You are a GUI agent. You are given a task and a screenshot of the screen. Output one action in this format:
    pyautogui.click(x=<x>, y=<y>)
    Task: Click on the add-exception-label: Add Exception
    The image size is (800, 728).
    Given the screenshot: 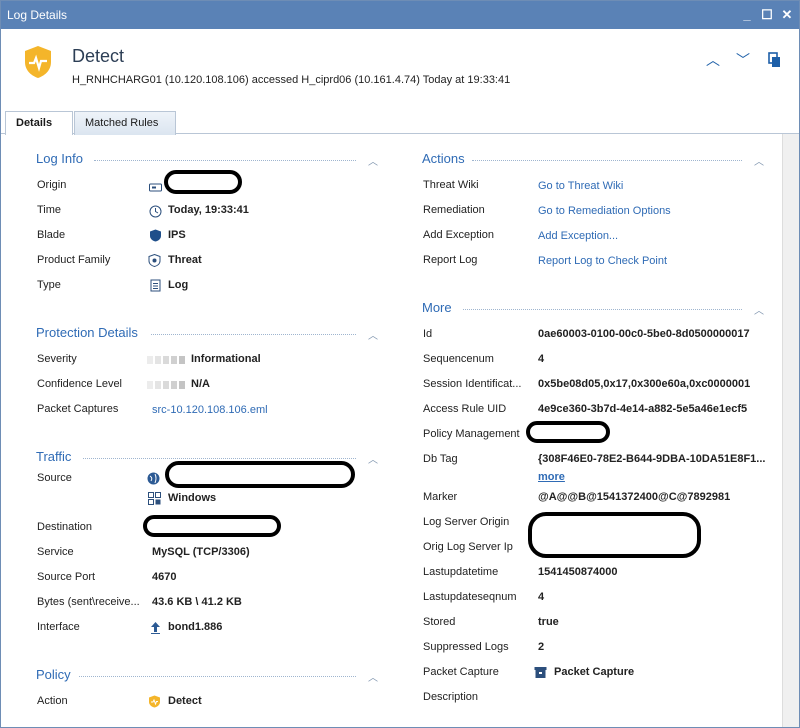 What is the action you would take?
    pyautogui.click(x=458, y=235)
    